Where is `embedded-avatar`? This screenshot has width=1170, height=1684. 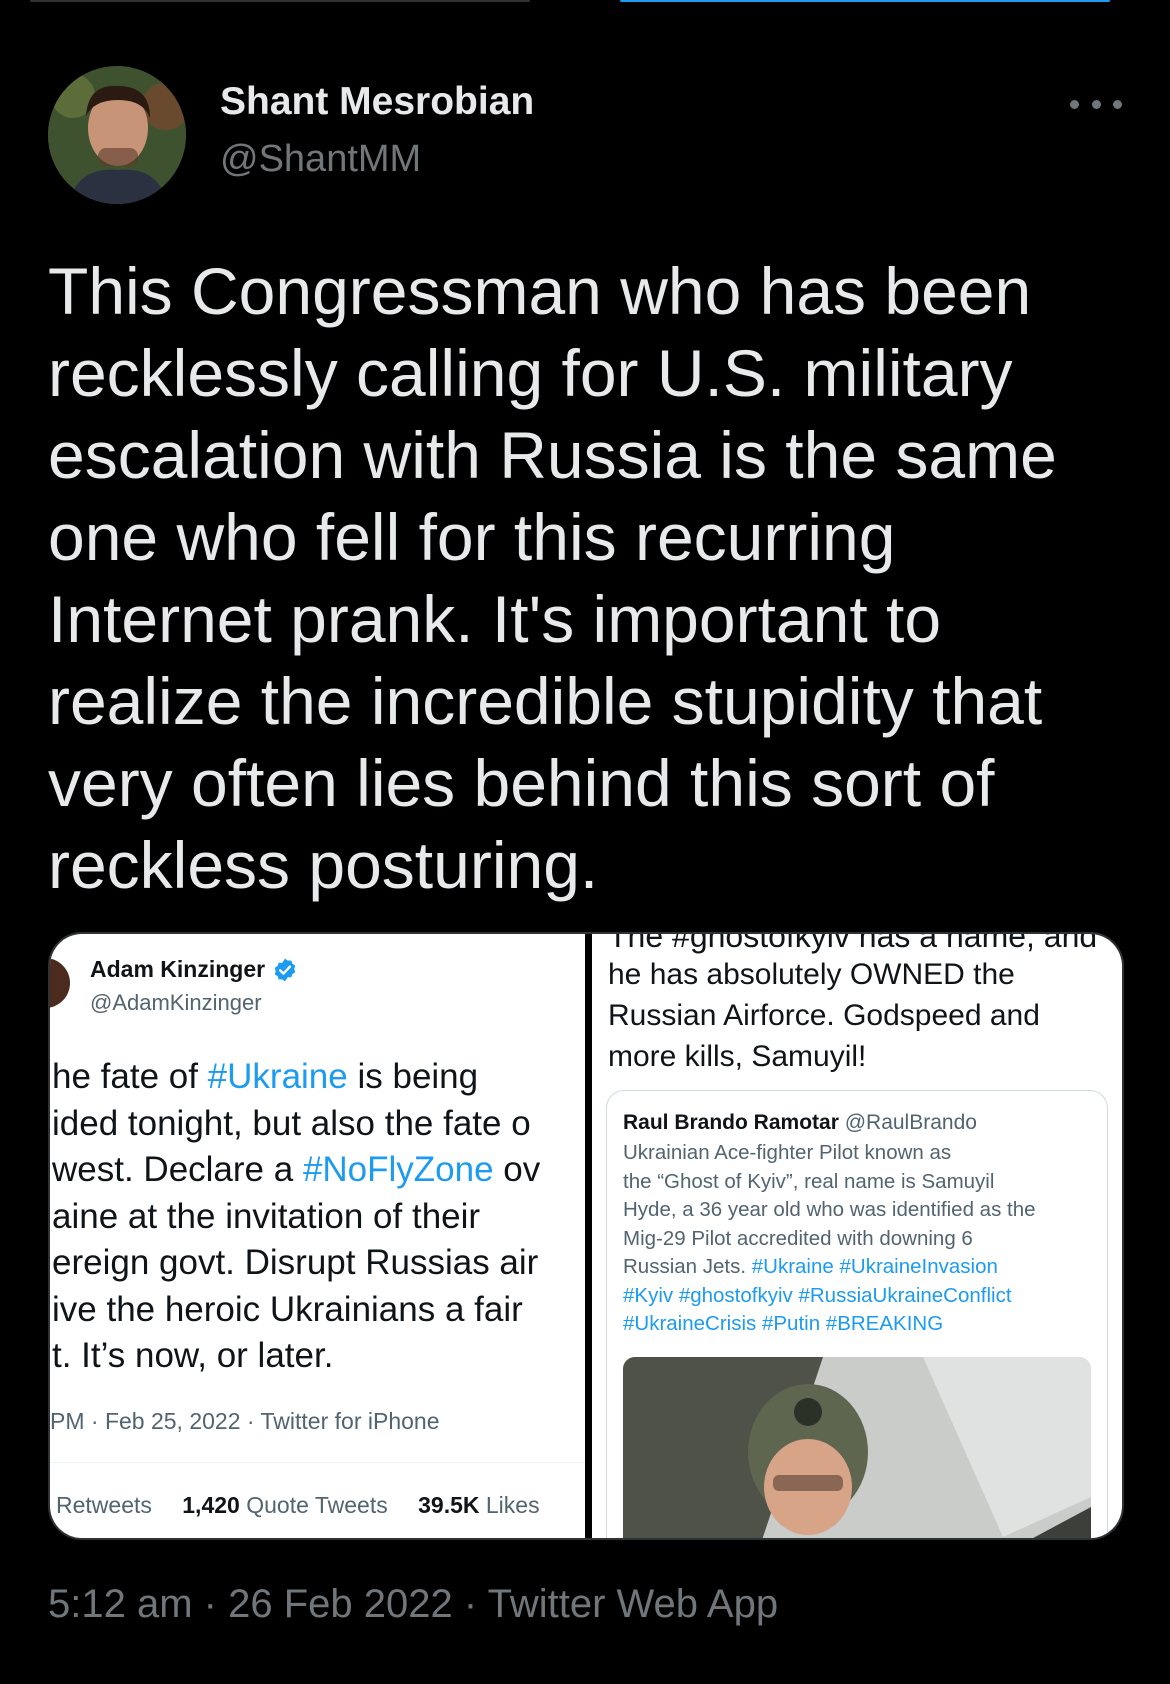 embedded-avatar is located at coordinates (60, 983).